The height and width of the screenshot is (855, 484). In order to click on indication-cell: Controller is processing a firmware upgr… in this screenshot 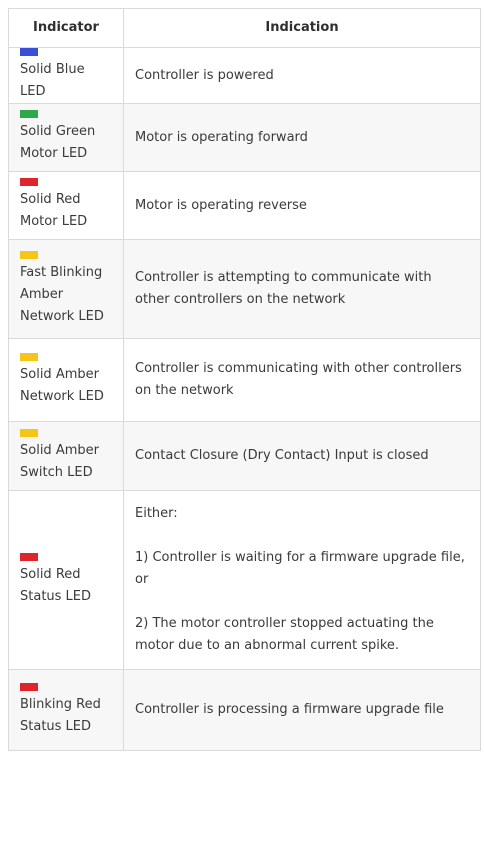, I will do `click(302, 710)`.